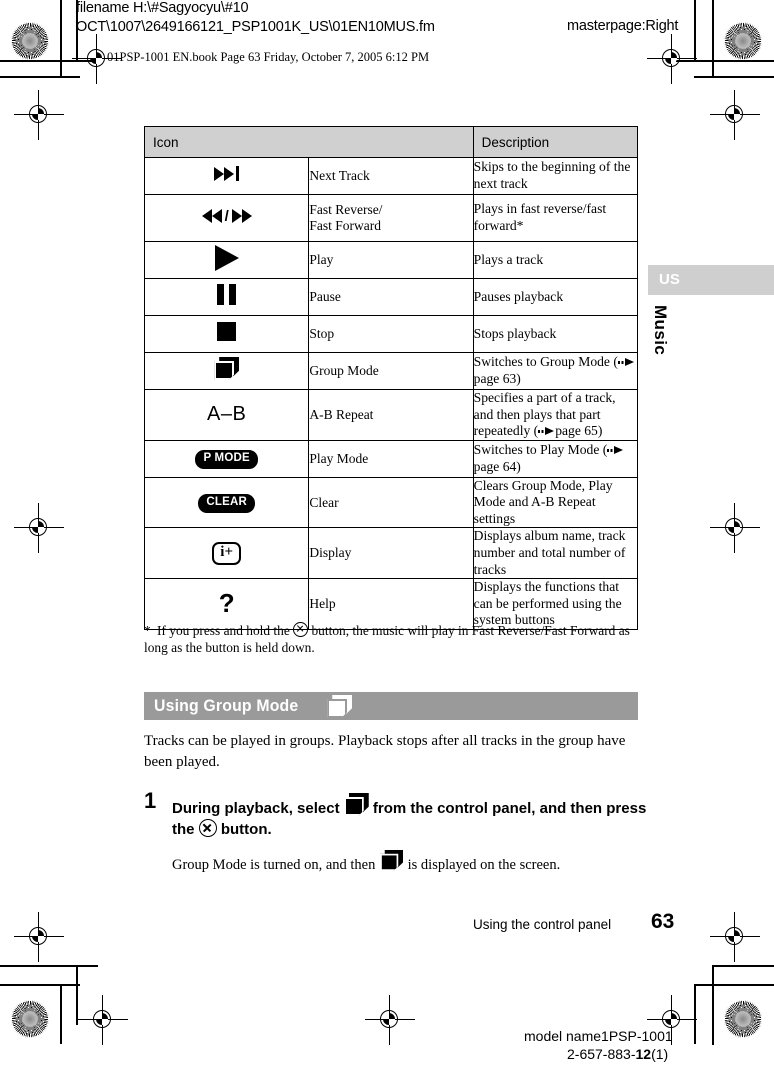 The image size is (774, 1066). What do you see at coordinates (274, 864) in the screenshot?
I see `step-sub-part1: Group Mode is turned on, and then` at bounding box center [274, 864].